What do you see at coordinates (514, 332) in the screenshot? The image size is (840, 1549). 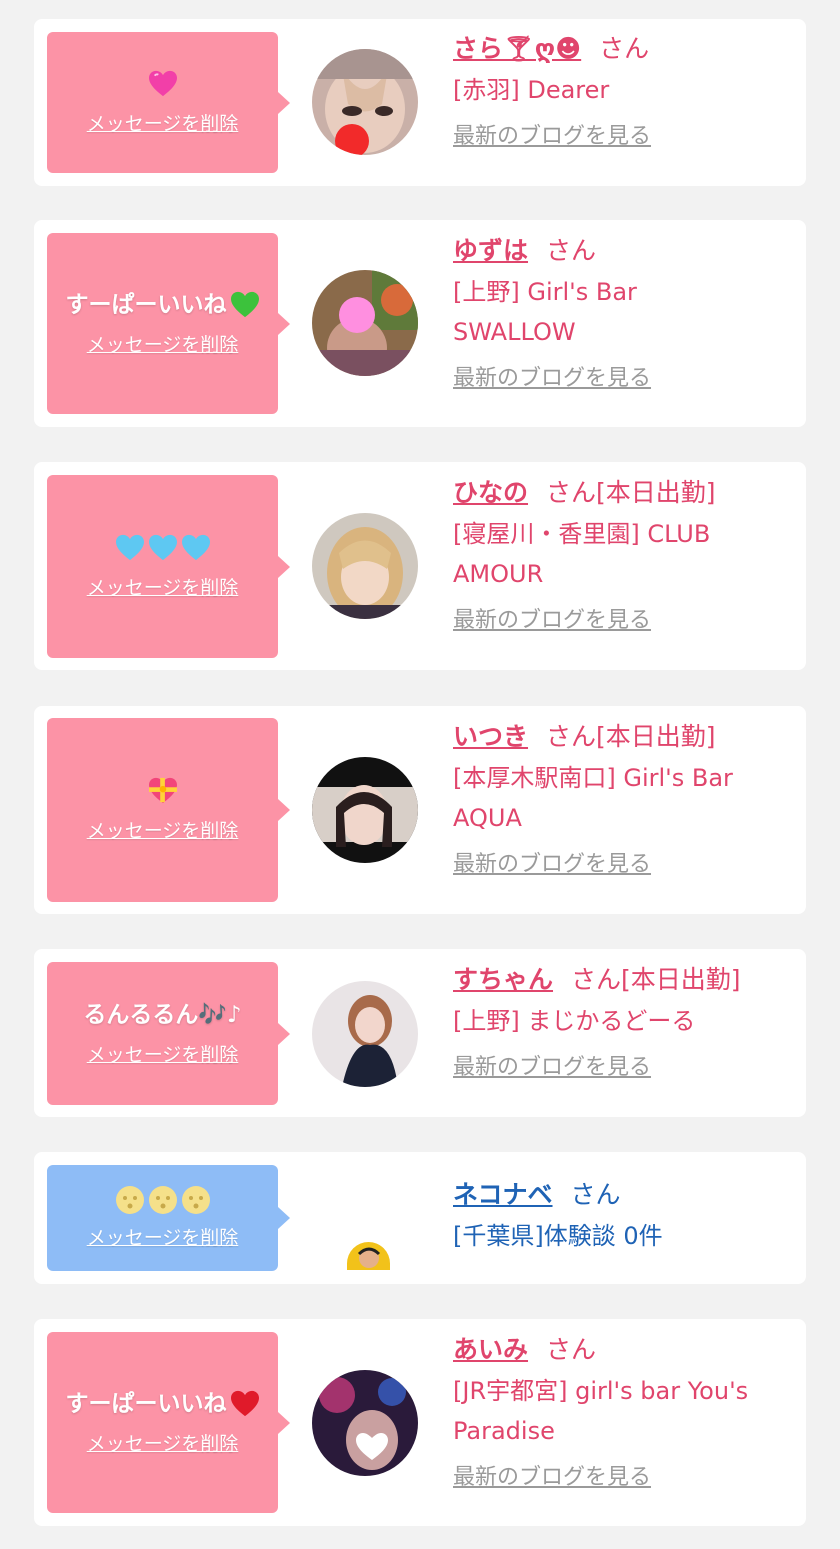 I see `shop-line: SWALLOW` at bounding box center [514, 332].